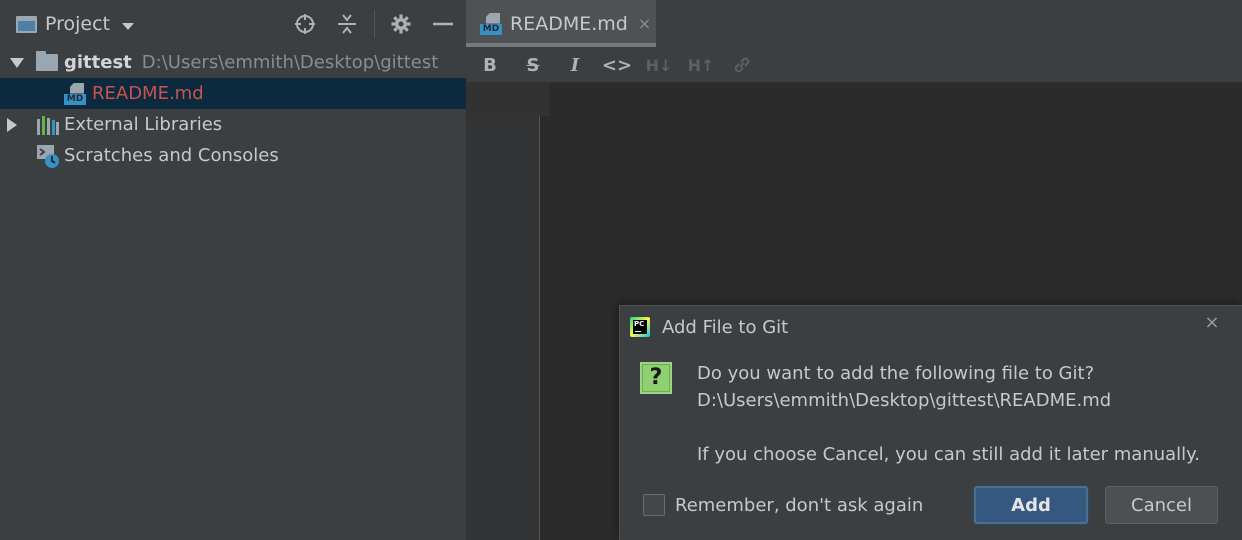 The height and width of the screenshot is (540, 1242). Describe the element at coordinates (305, 24) in the screenshot. I see `crosshair-icon` at that location.